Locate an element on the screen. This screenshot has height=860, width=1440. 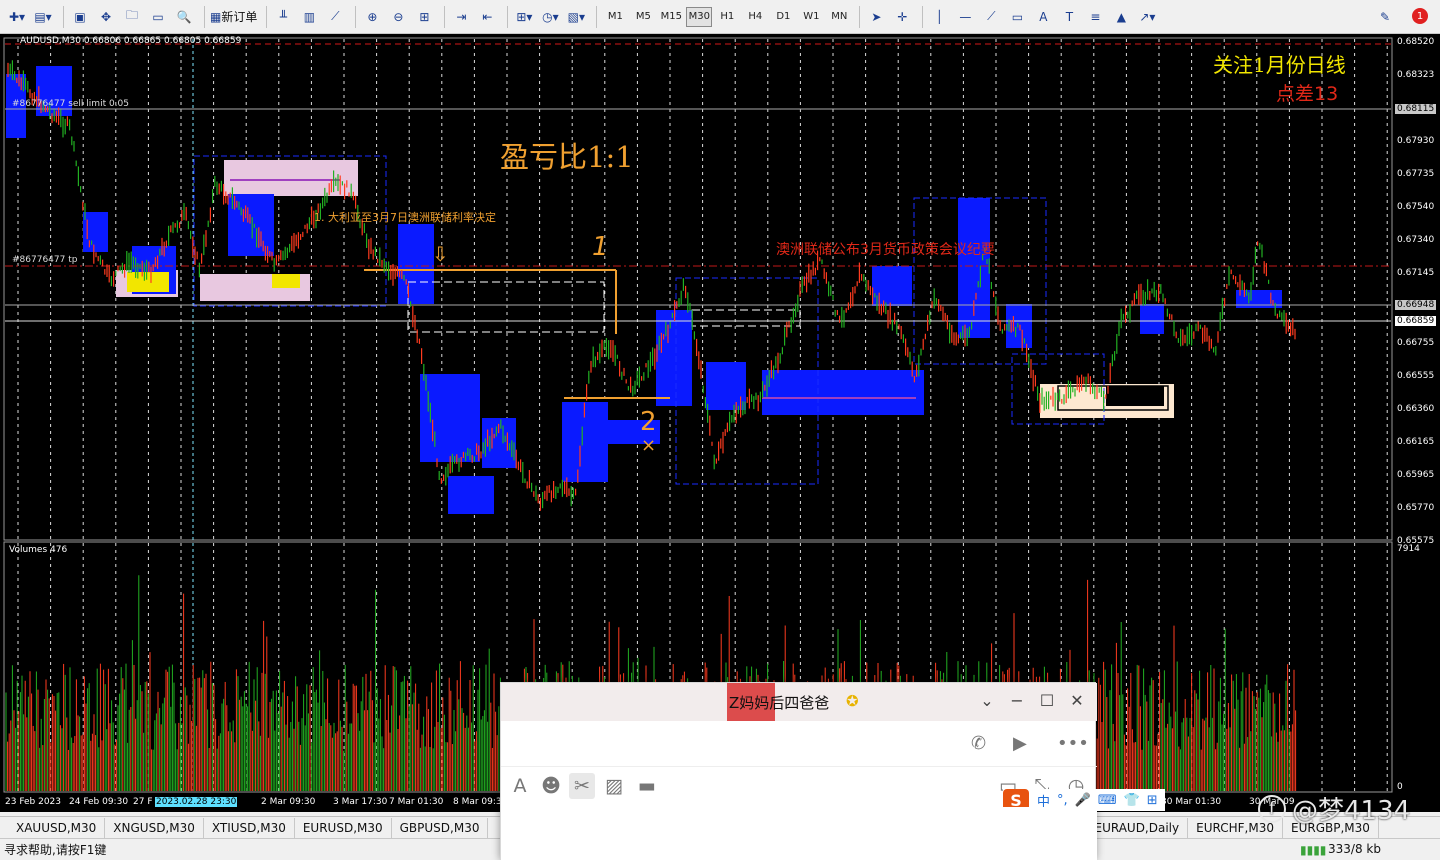
templates-icon: ▧▾ is located at coordinates (576, 17).